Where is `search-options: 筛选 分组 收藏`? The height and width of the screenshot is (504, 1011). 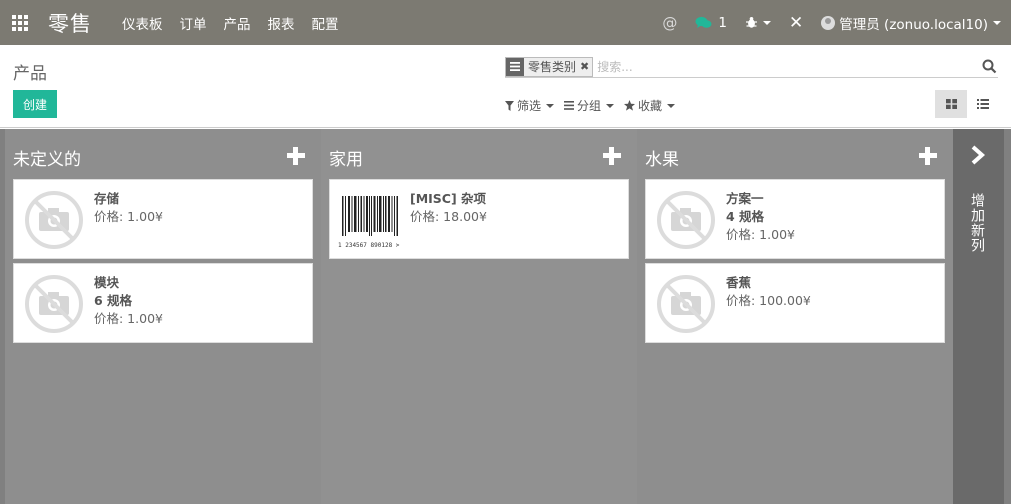
search-options: 筛选 分组 收藏 is located at coordinates (595, 105).